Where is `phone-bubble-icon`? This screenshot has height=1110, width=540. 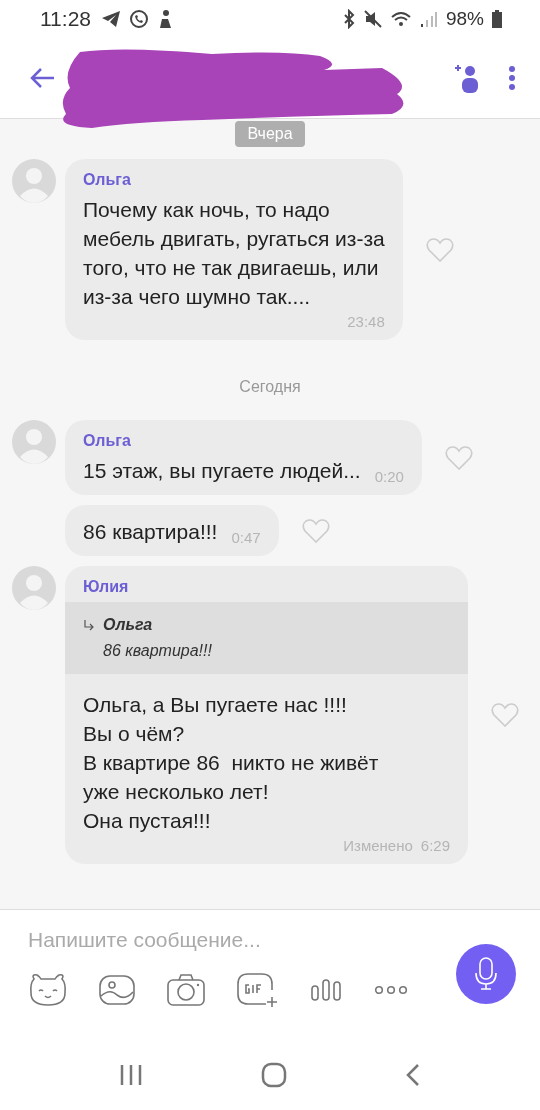 phone-bubble-icon is located at coordinates (139, 19).